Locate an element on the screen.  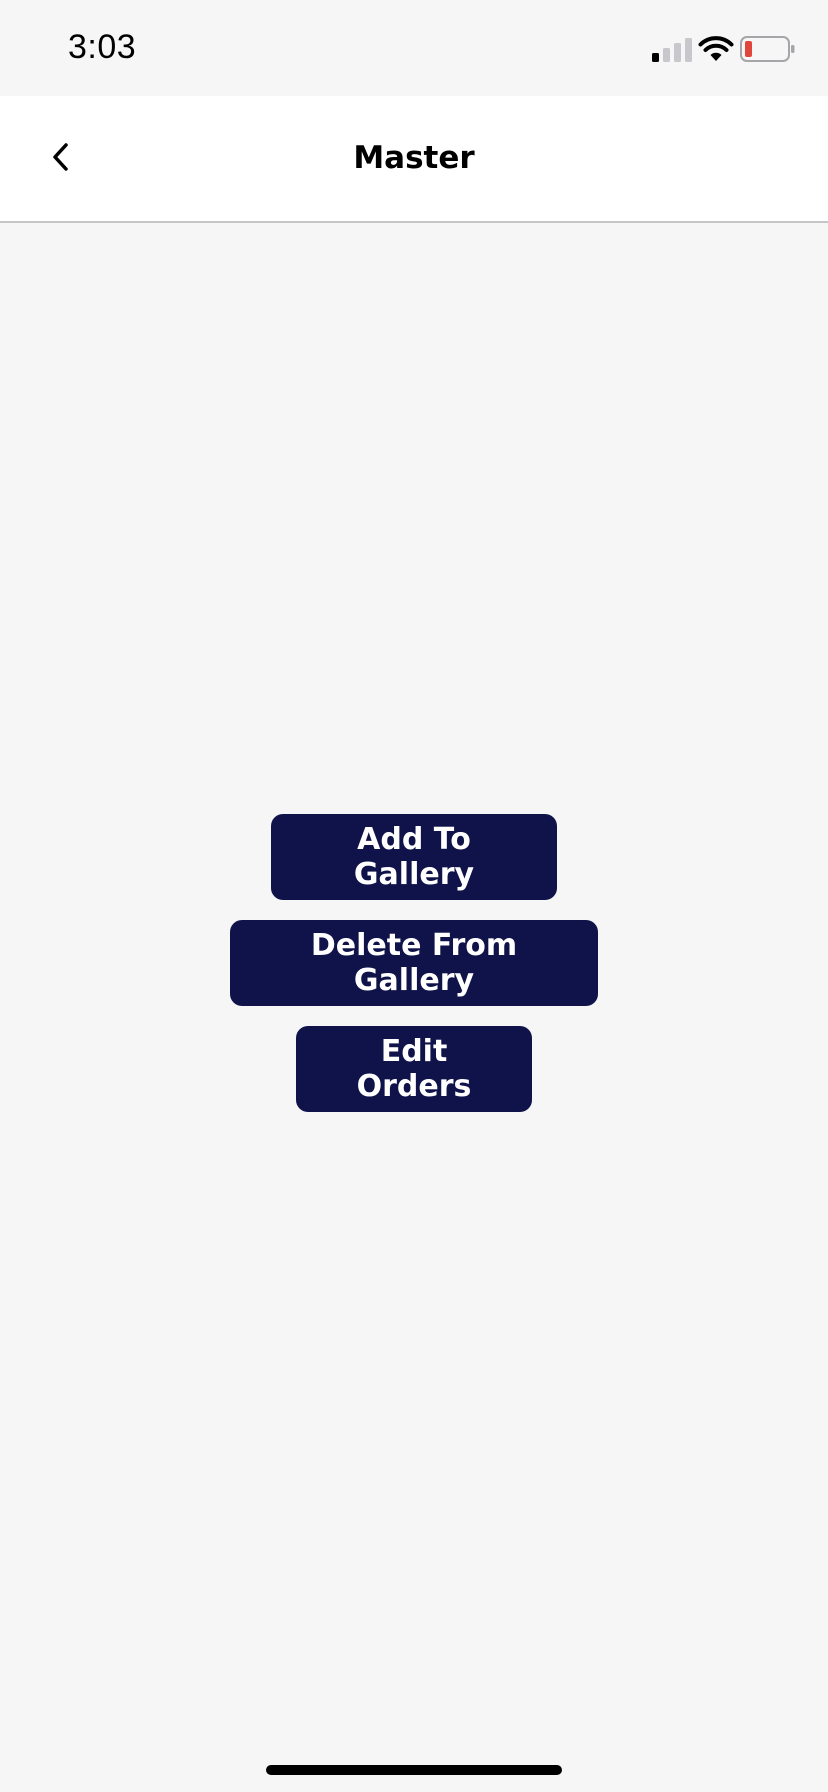
delete-from-gallery-button: Delete From Gallery is located at coordinates (414, 963).